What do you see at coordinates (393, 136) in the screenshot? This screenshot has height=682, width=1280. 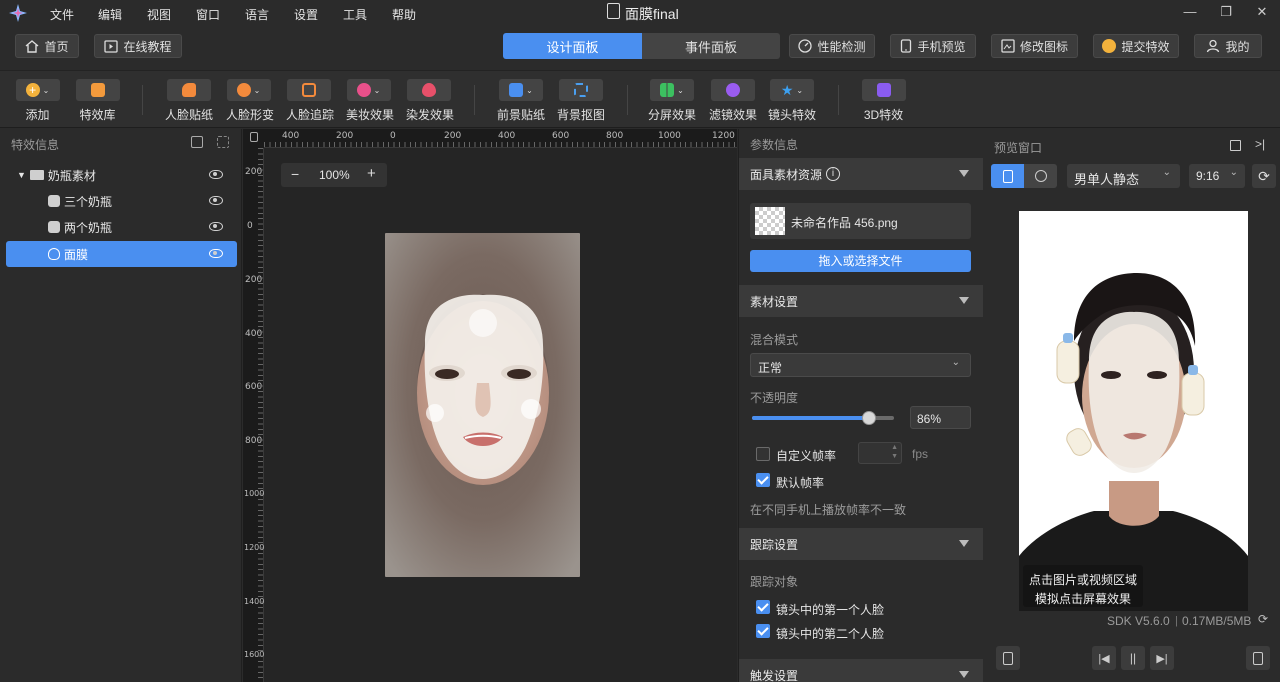 I see `ruler-tick: 0` at bounding box center [393, 136].